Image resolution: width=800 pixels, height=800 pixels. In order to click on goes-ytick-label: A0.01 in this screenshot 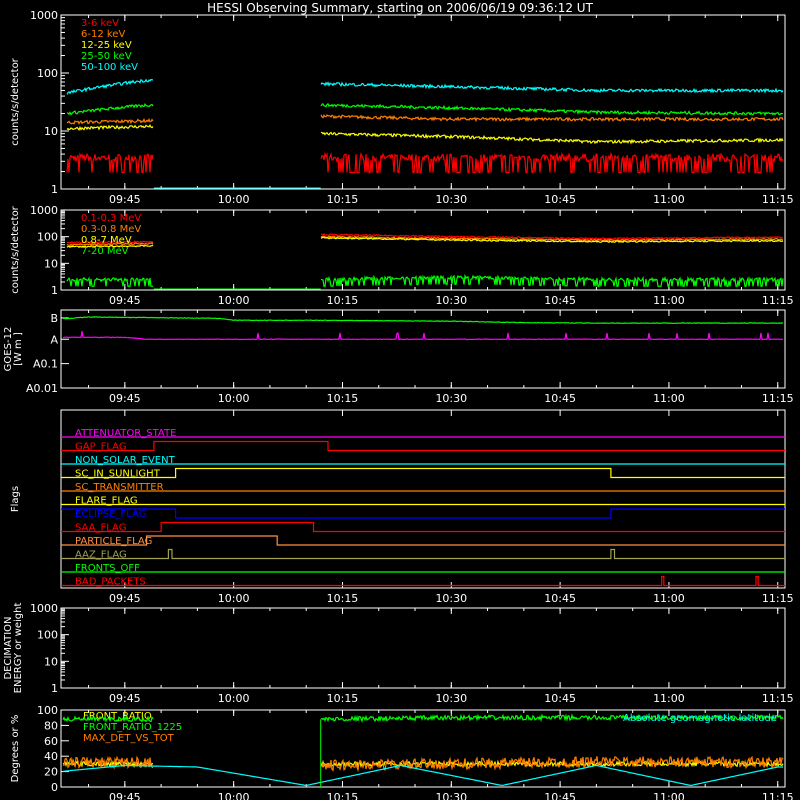, I will do `click(42, 388)`.